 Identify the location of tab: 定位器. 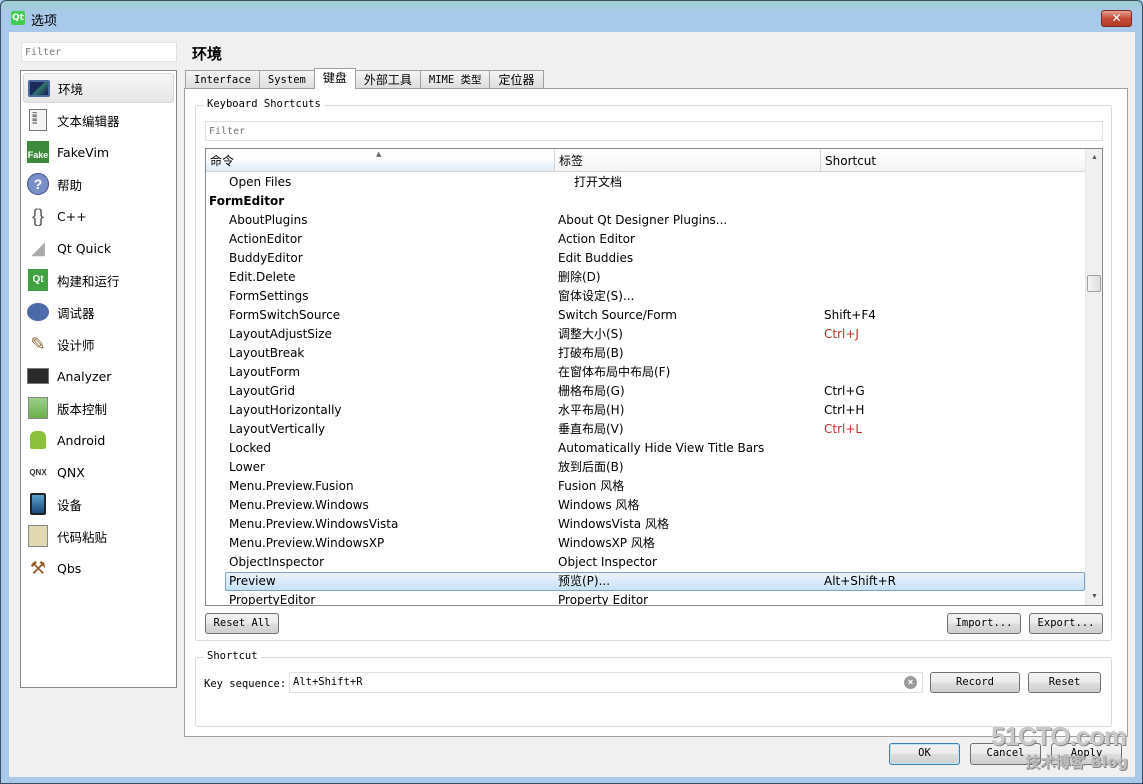
(516, 79).